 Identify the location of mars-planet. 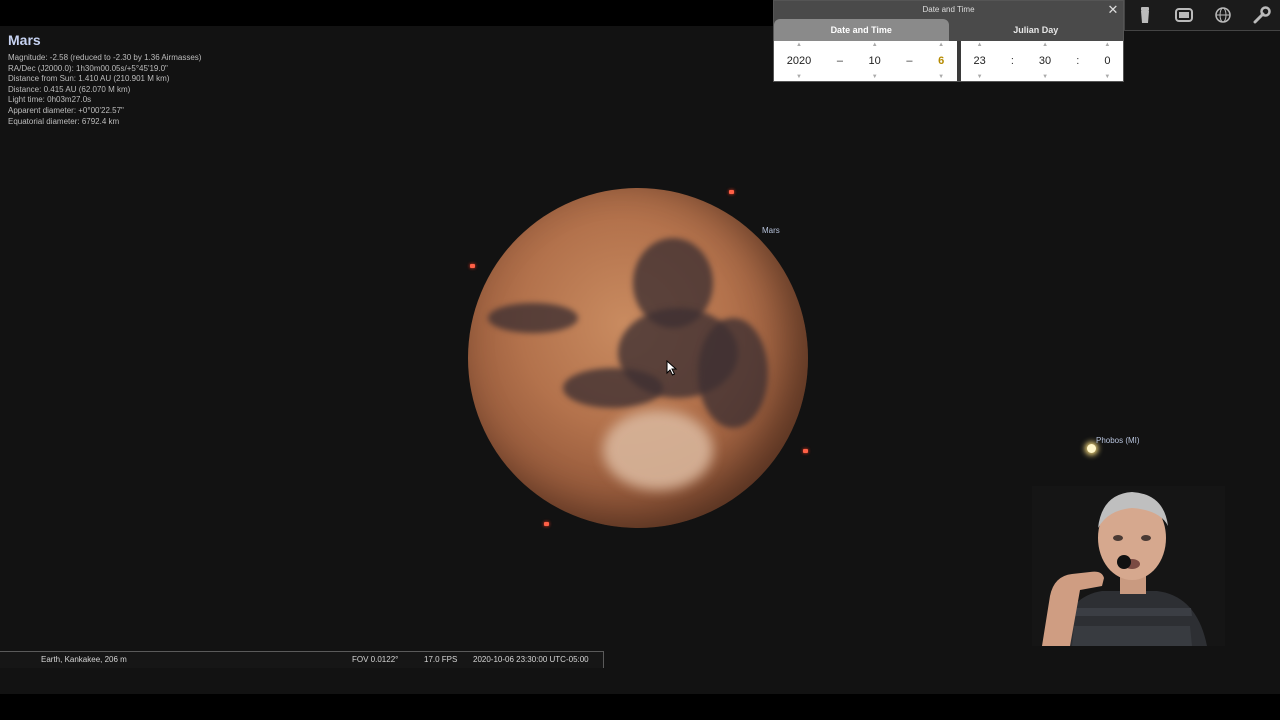
(638, 358).